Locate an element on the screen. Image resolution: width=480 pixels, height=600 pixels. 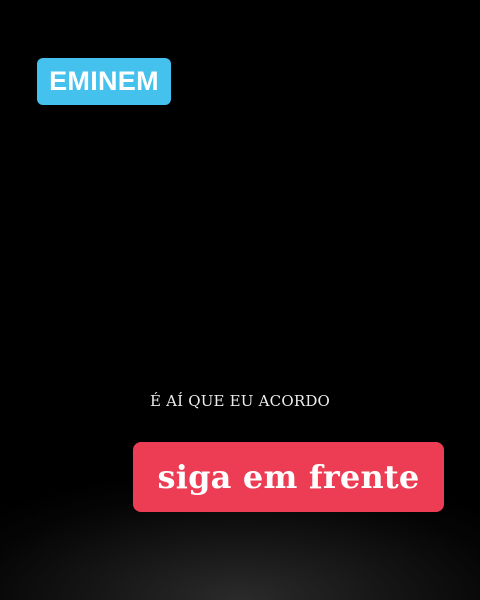
siga-em-frente-label: siga em frente is located at coordinates (288, 477).